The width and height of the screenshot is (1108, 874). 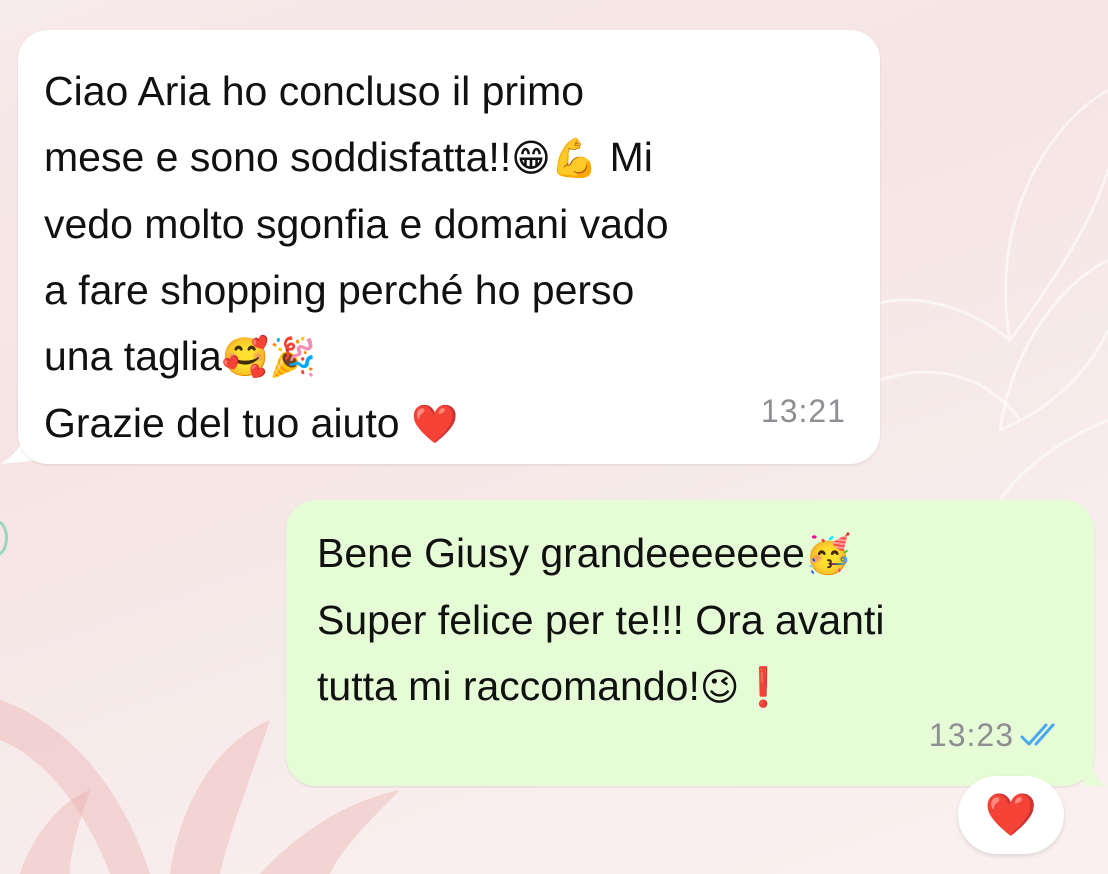 What do you see at coordinates (1042, 735) in the screenshot?
I see `double-check-read-icon` at bounding box center [1042, 735].